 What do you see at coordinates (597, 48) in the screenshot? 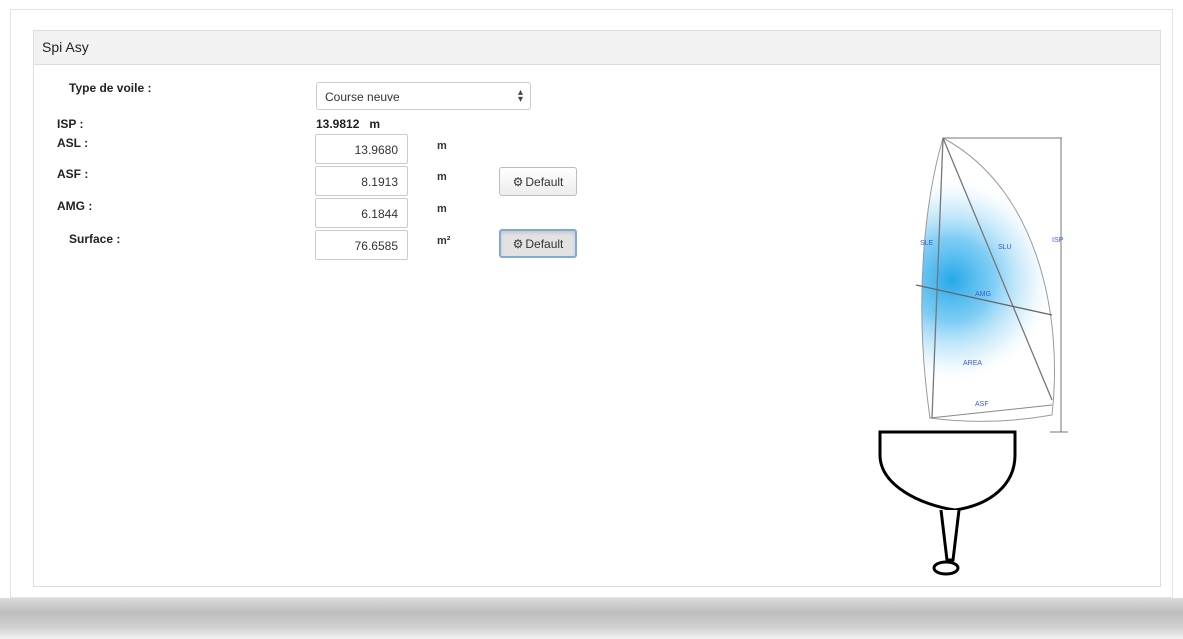
I see `panel-title: Spi Asy` at bounding box center [597, 48].